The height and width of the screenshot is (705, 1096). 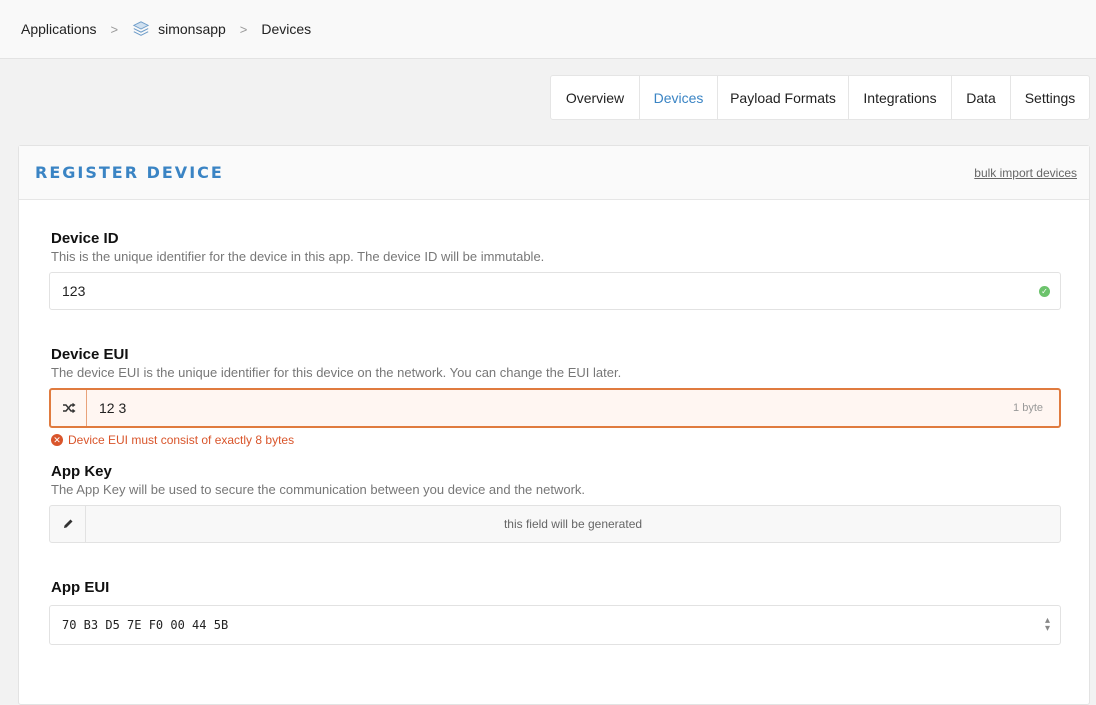 I want to click on breadcrumb-app: simonsapp, so click(x=179, y=29).